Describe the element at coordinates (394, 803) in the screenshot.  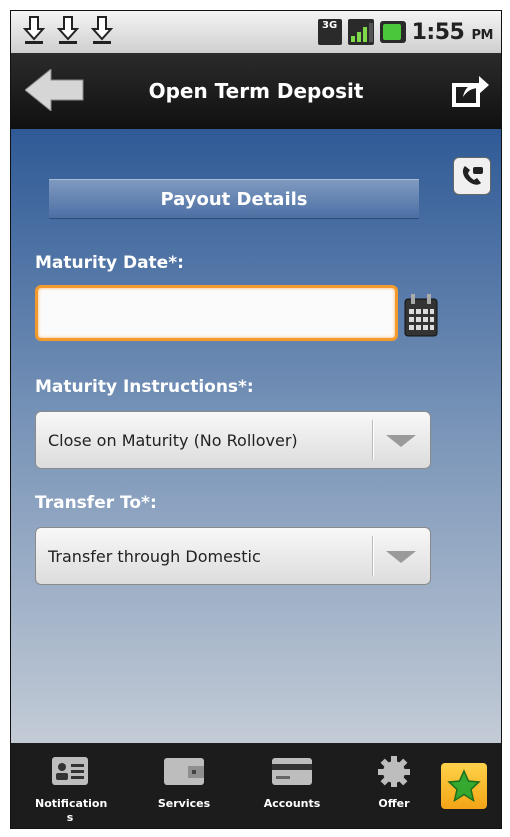
I see `nav-label-offers: Offer` at that location.